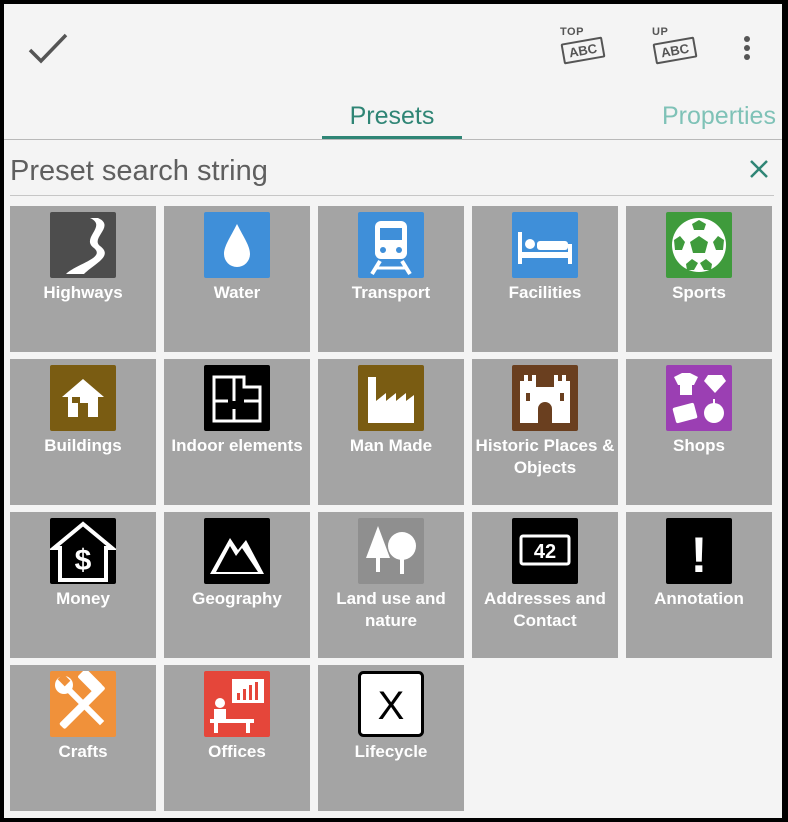 The image size is (788, 822). What do you see at coordinates (391, 245) in the screenshot?
I see `train-icon` at bounding box center [391, 245].